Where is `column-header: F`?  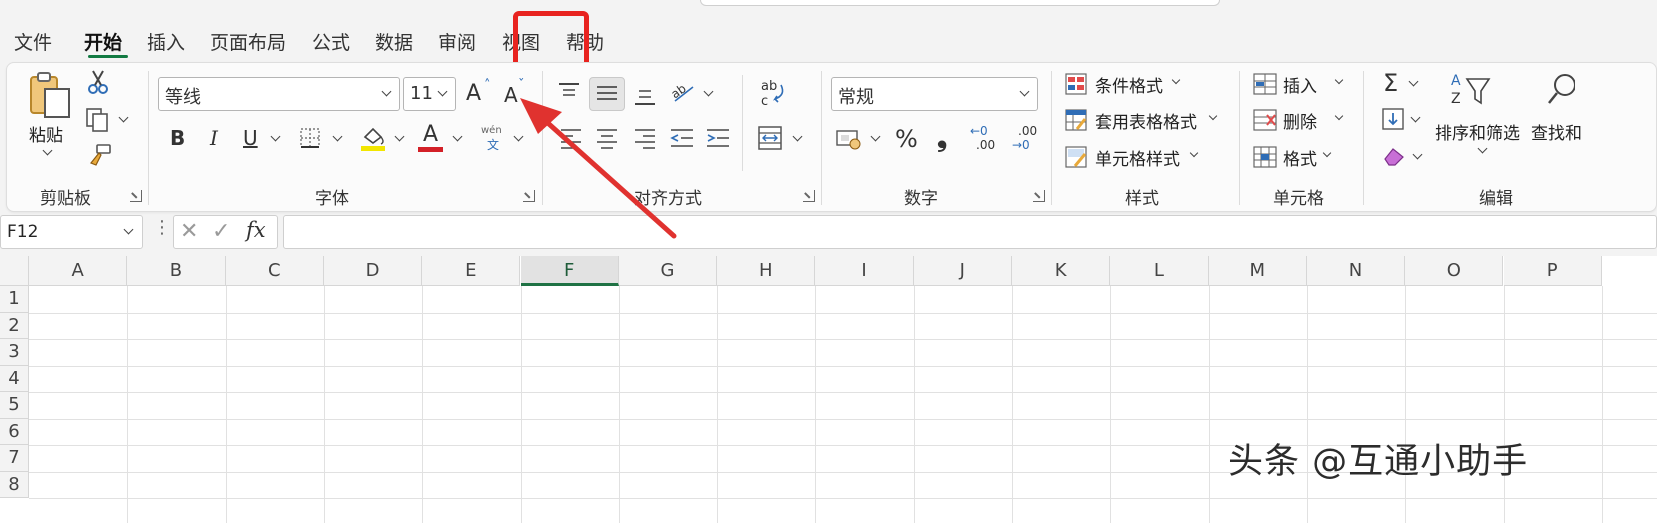
column-header: F is located at coordinates (569, 271).